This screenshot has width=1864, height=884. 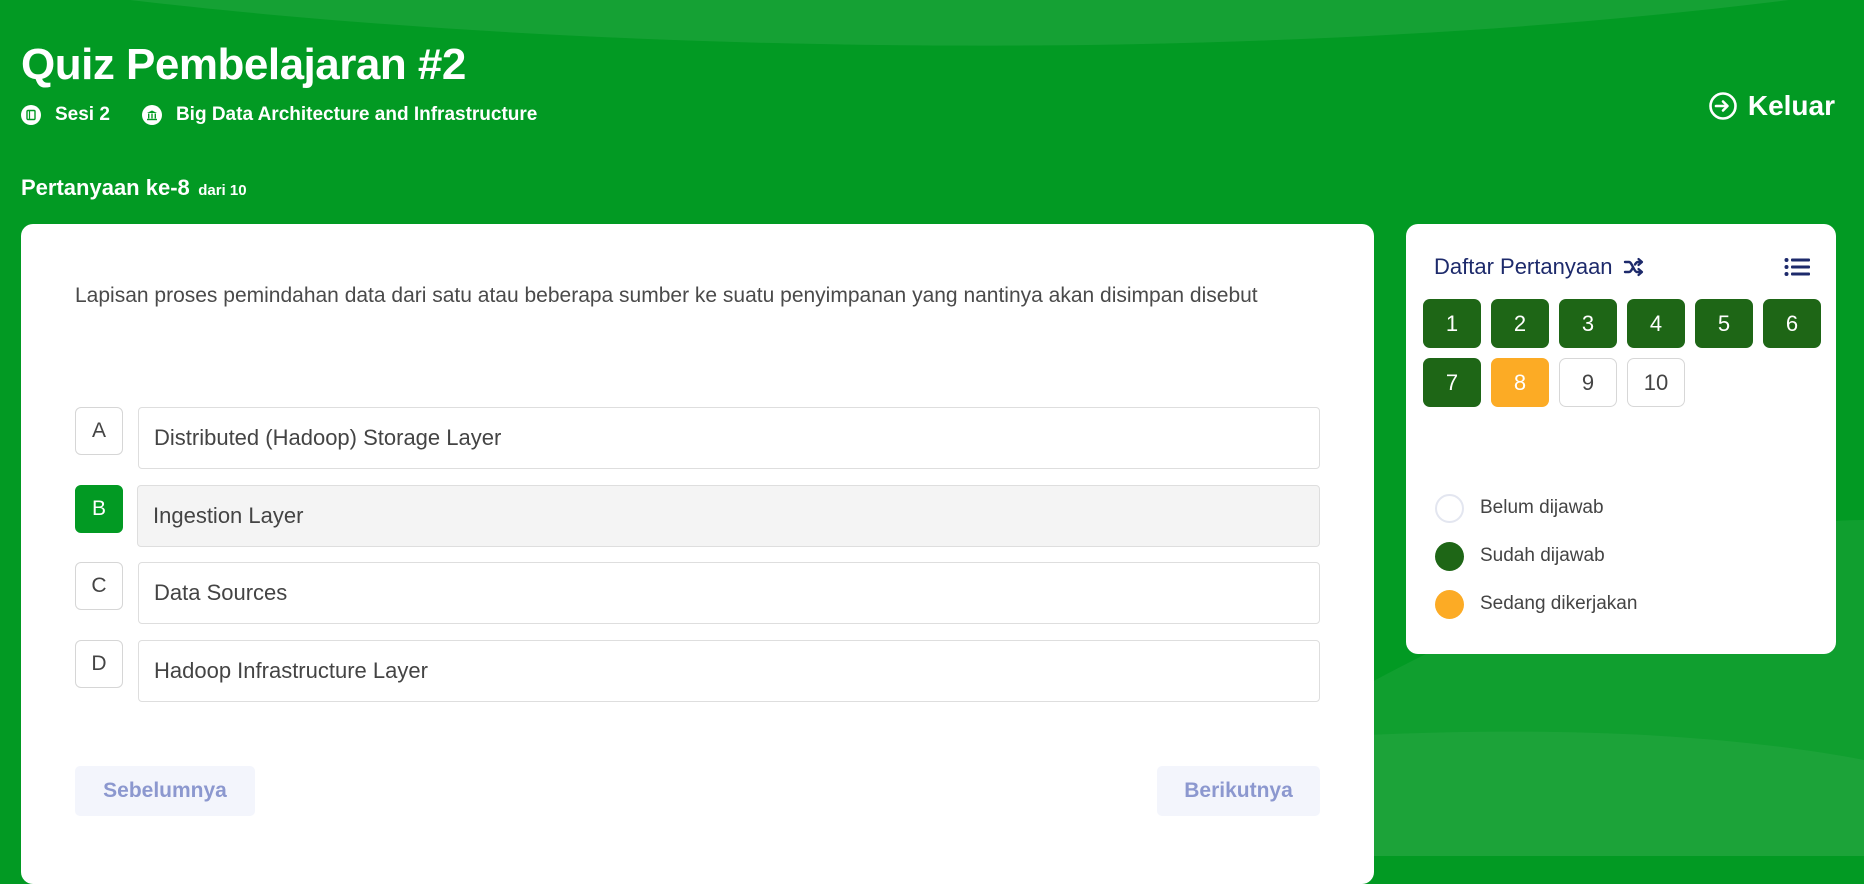 I want to click on option-text: Hadoop Infrastructure Layer, so click(x=729, y=671).